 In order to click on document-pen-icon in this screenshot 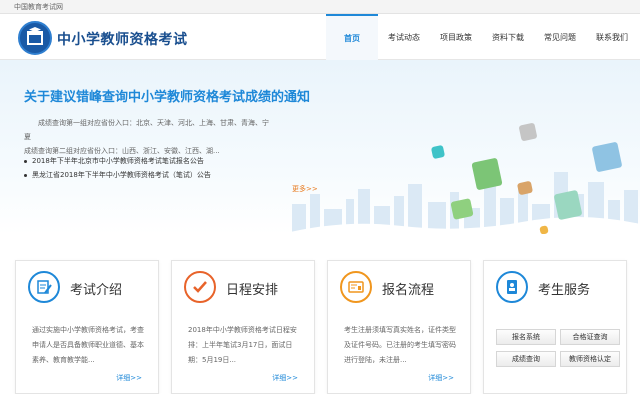, I will do `click(44, 287)`.